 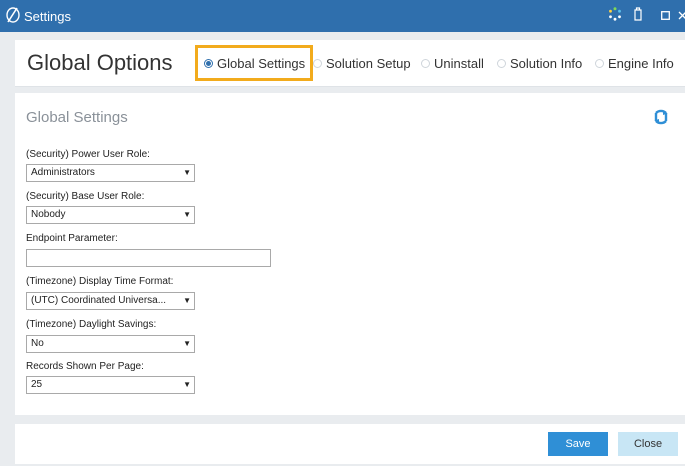 What do you see at coordinates (261, 63) in the screenshot?
I see `tab-label: Global Settings` at bounding box center [261, 63].